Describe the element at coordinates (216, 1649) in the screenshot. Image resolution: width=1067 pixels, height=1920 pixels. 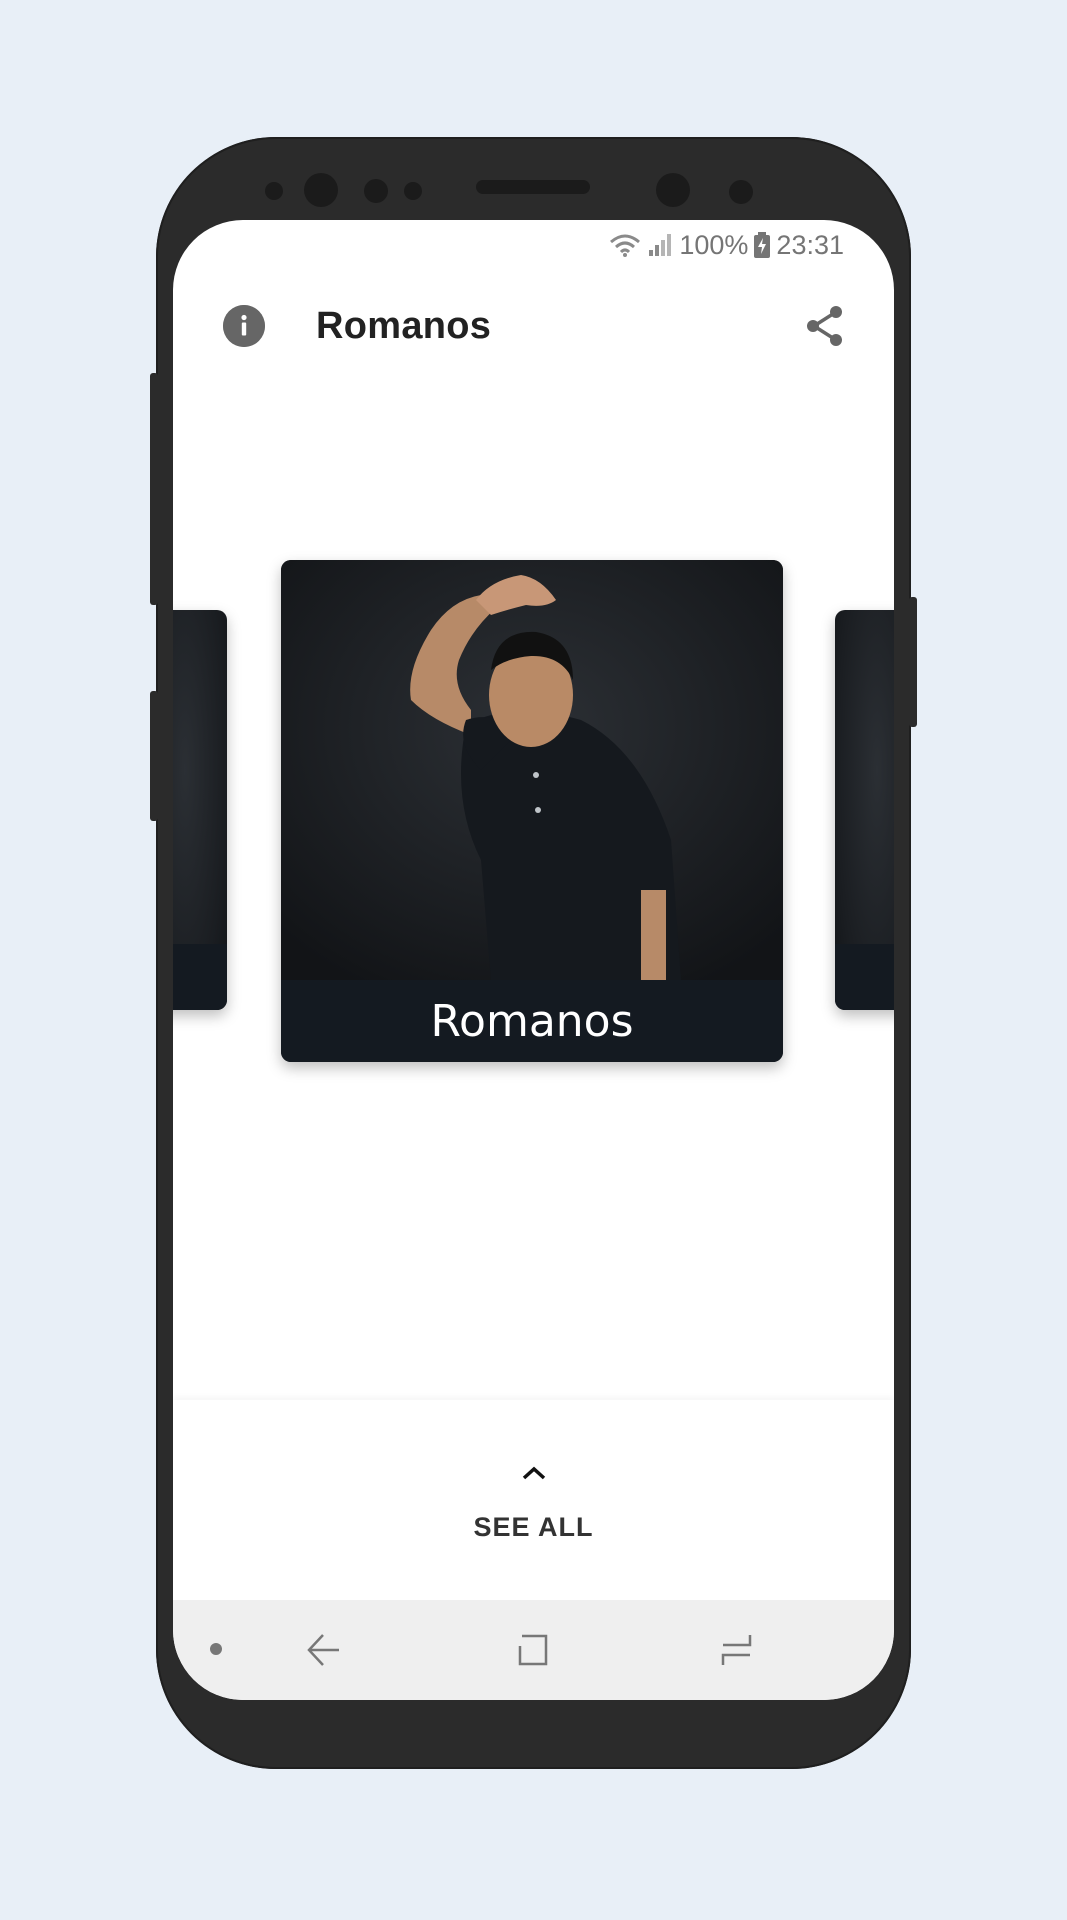
I see `dot-indicator-icon` at that location.